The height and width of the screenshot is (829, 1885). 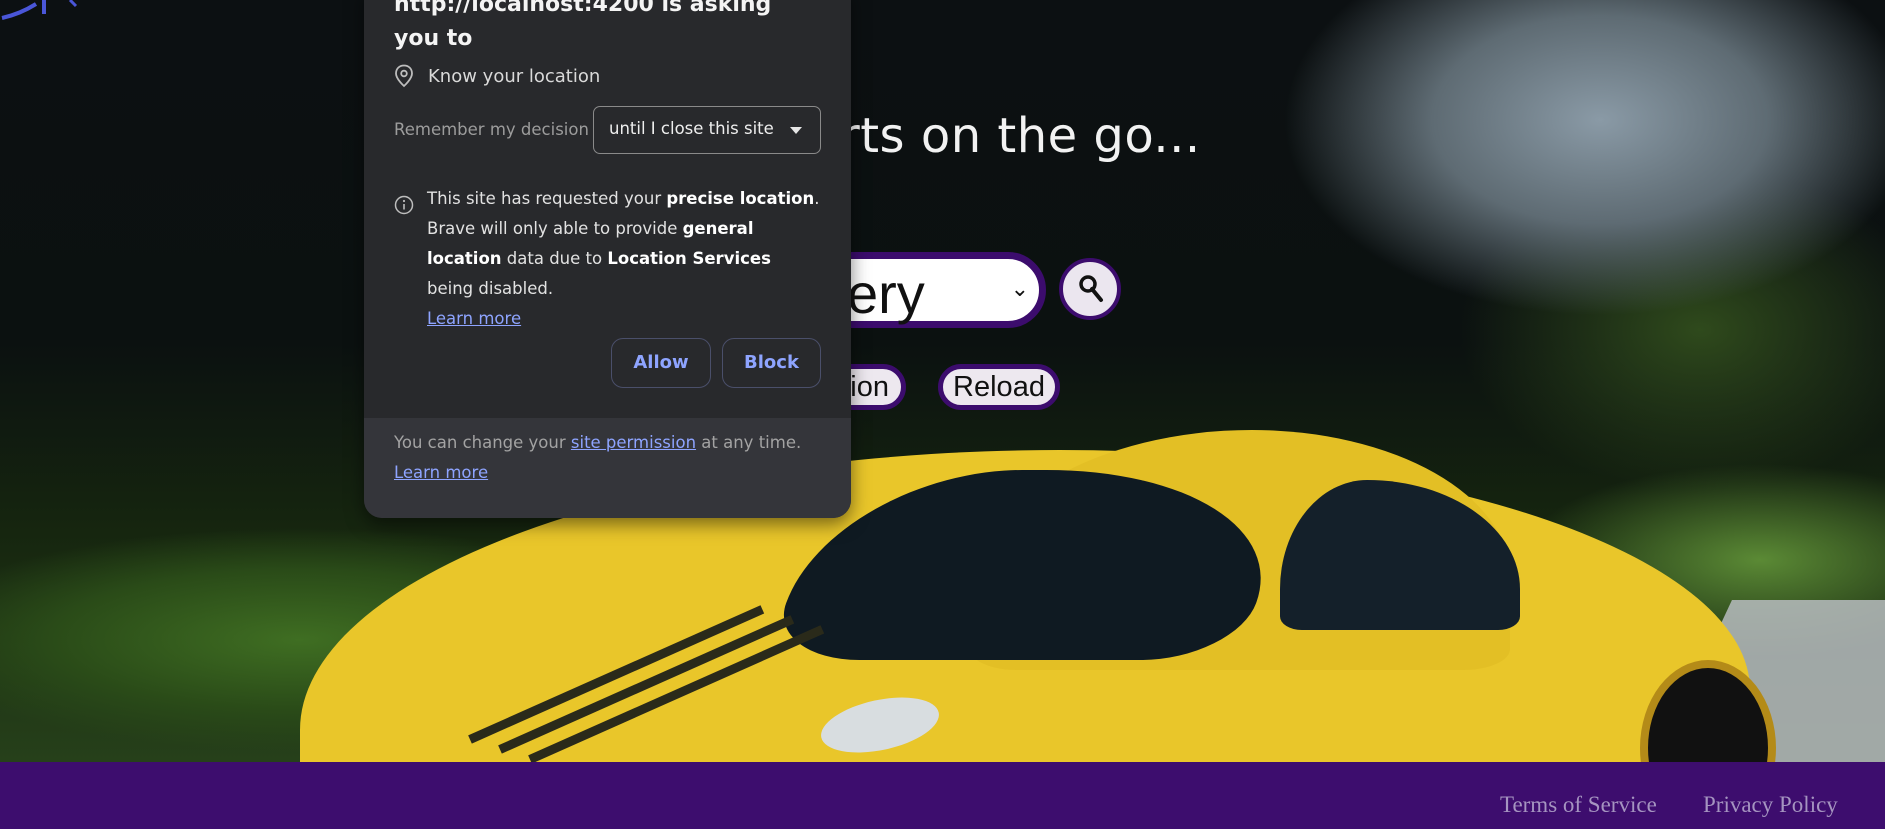 What do you see at coordinates (547, 198) in the screenshot?
I see `info-text-part: This site has requested your` at bounding box center [547, 198].